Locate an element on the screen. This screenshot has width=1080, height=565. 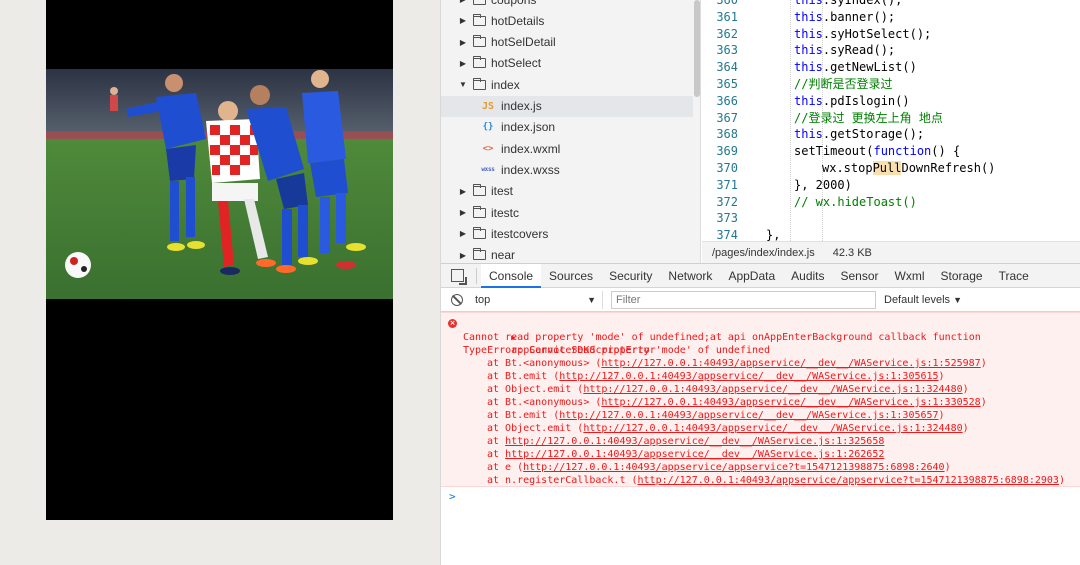
clear-console-icon is located at coordinates (457, 299).